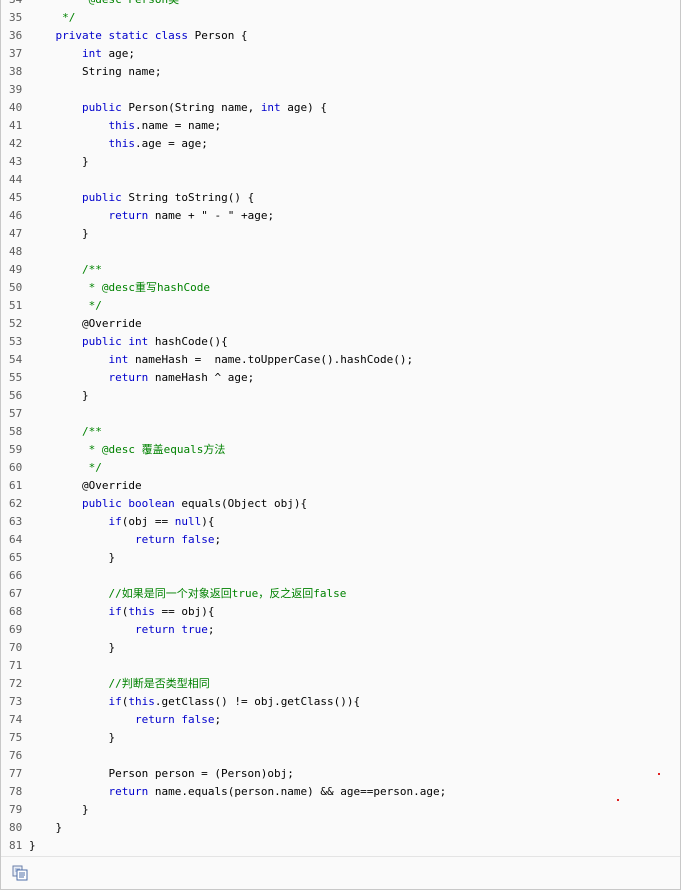  Describe the element at coordinates (191, 107) in the screenshot. I see `code-token: Person(String name,` at that location.